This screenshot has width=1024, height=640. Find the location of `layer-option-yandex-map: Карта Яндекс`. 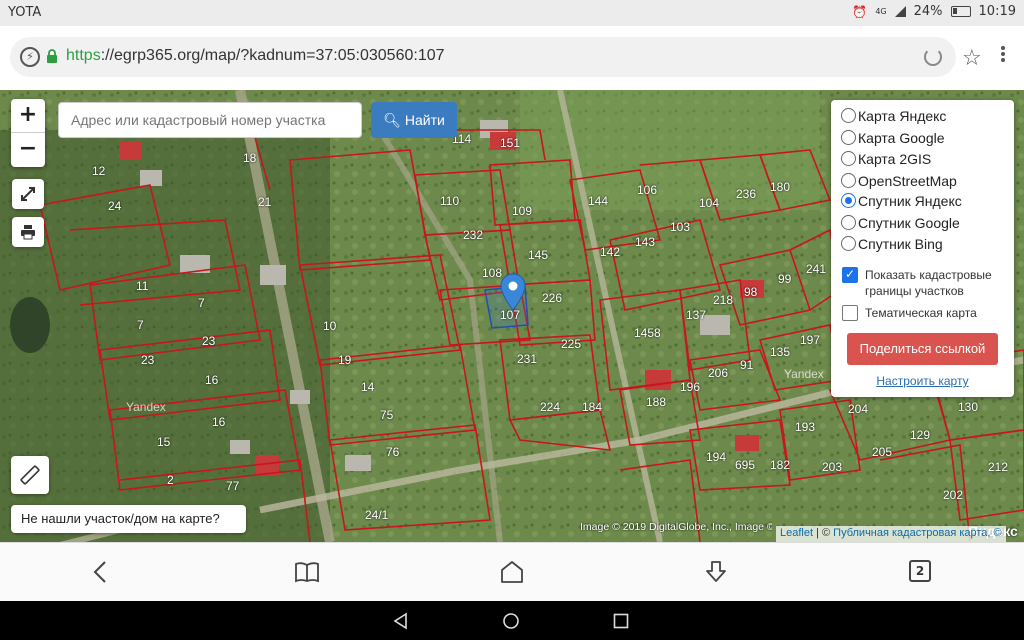

layer-option-yandex-map: Карта Яндекс is located at coordinates (893, 115).